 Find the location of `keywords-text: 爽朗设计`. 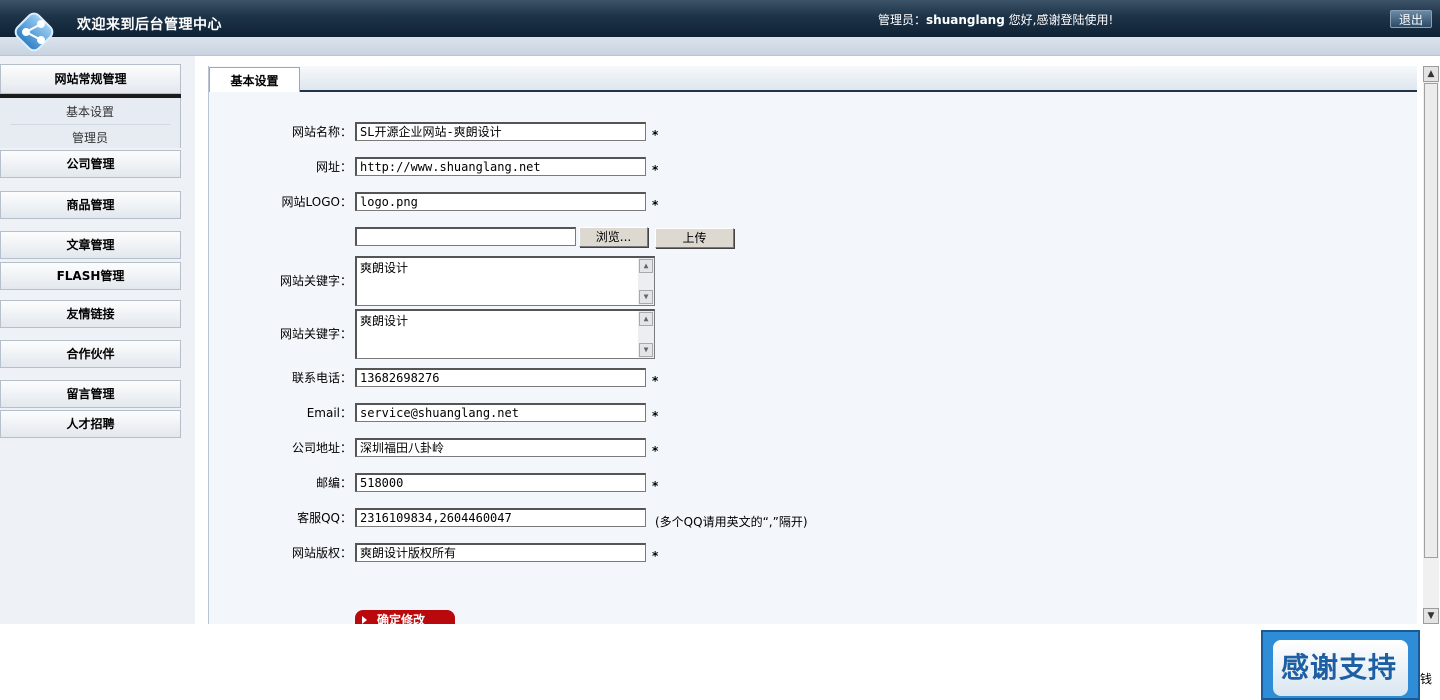

keywords-text: 爽朗设计 is located at coordinates (384, 268).